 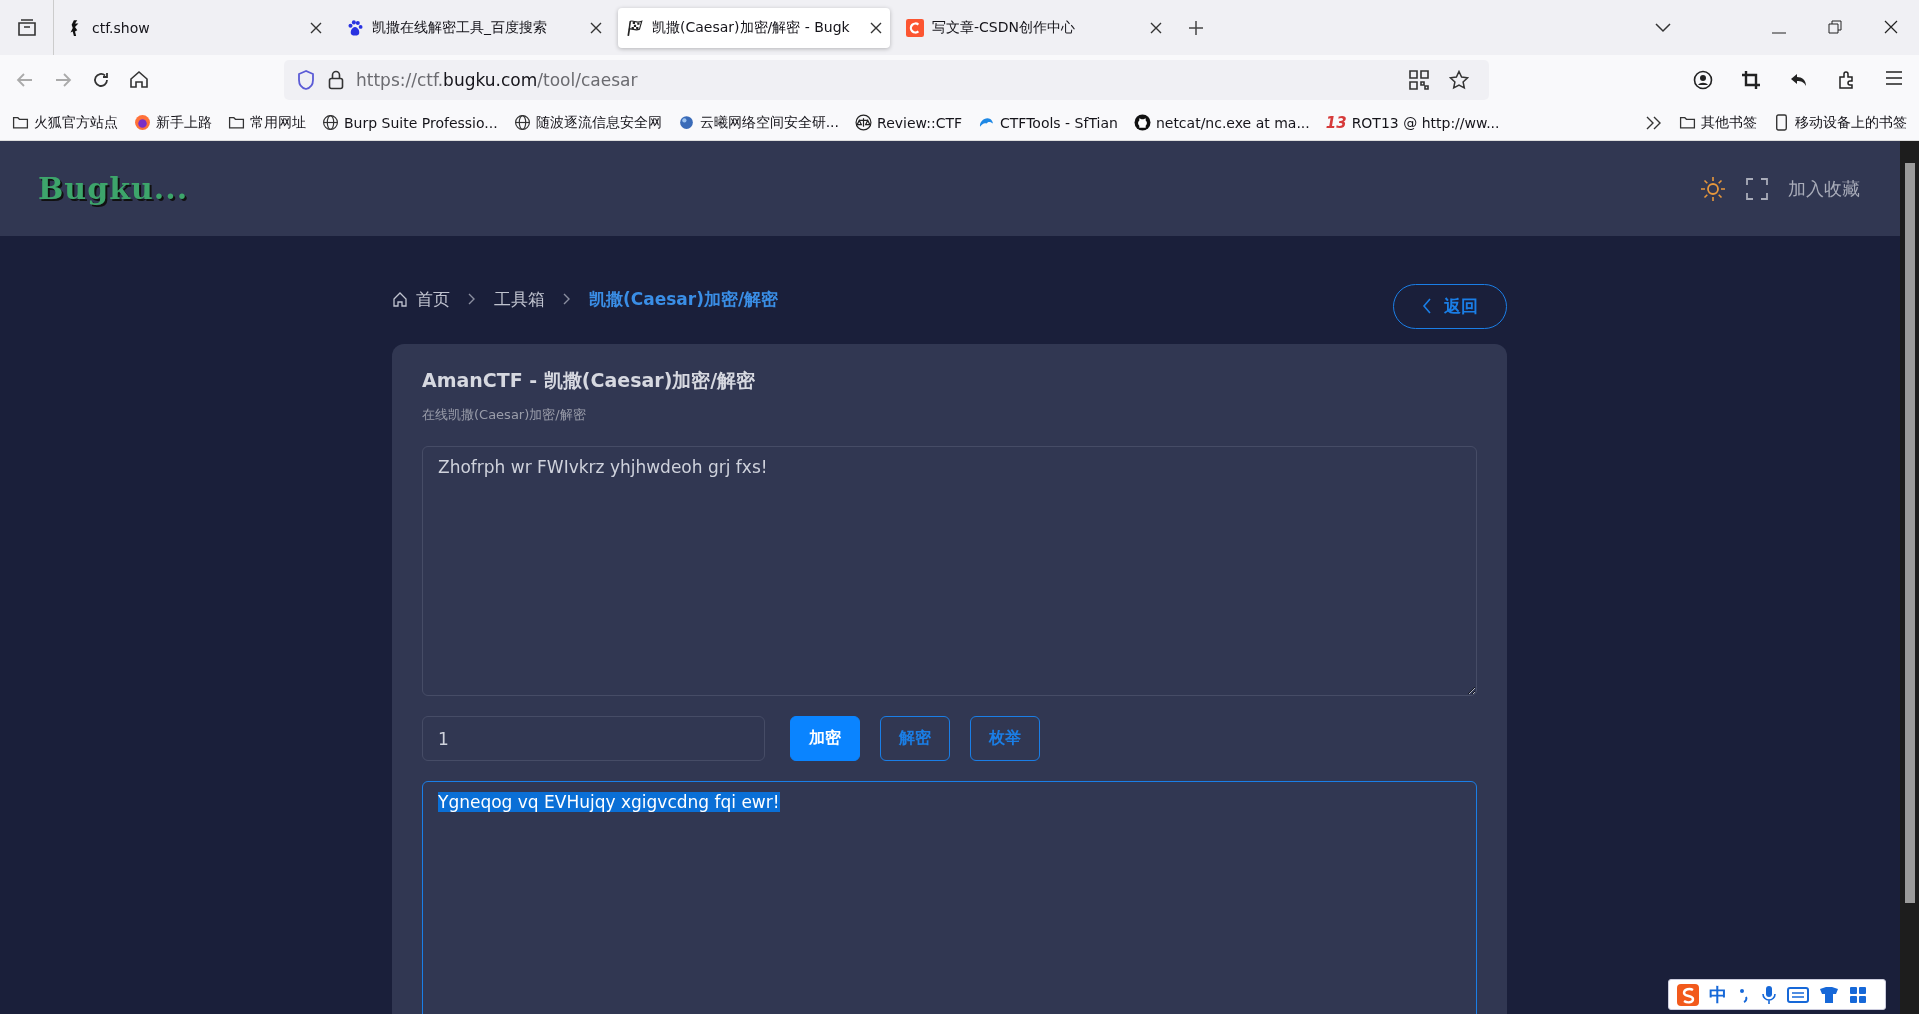 What do you see at coordinates (593, 738) in the screenshot?
I see `shift-field: 1` at bounding box center [593, 738].